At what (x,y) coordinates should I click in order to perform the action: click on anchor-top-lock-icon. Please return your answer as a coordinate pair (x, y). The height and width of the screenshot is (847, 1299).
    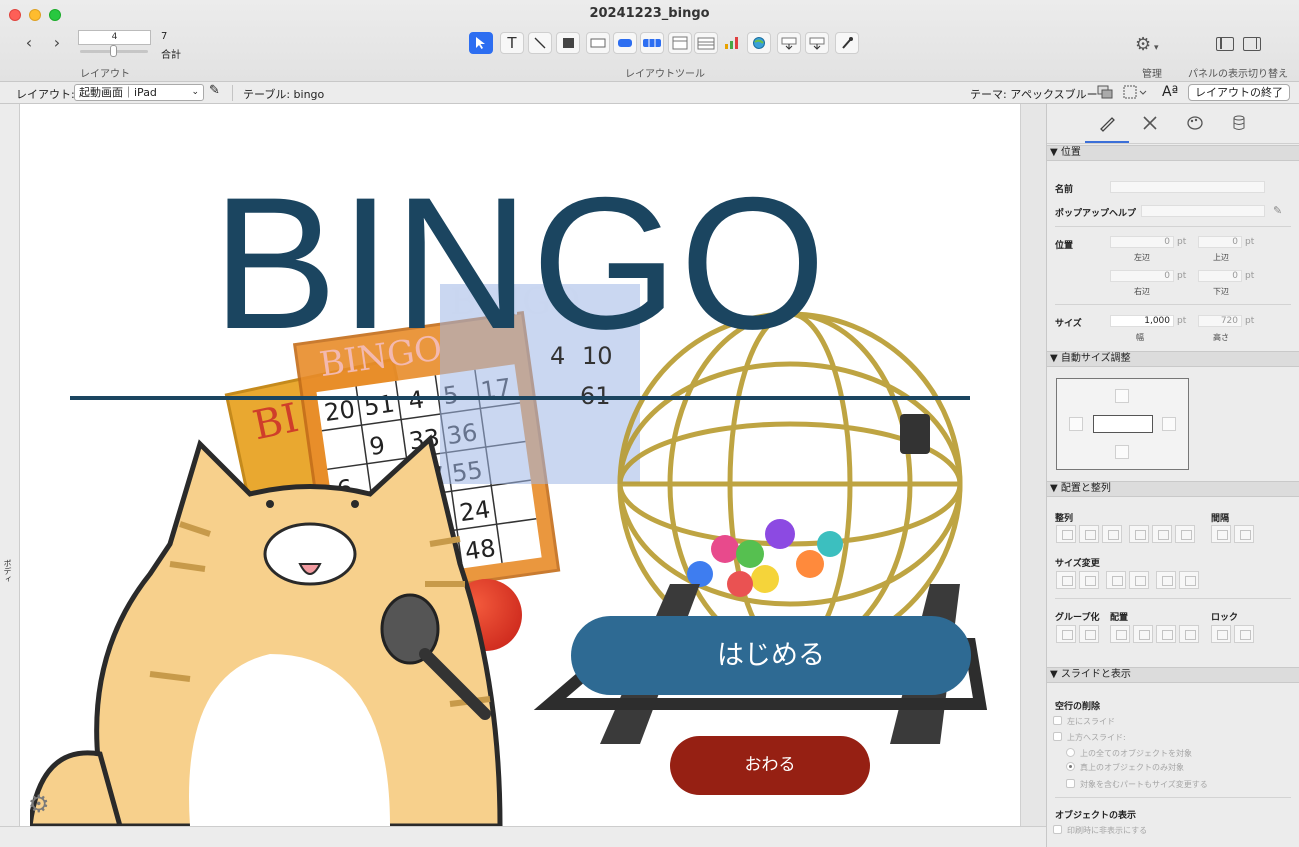
    Looking at the image, I should click on (1122, 396).